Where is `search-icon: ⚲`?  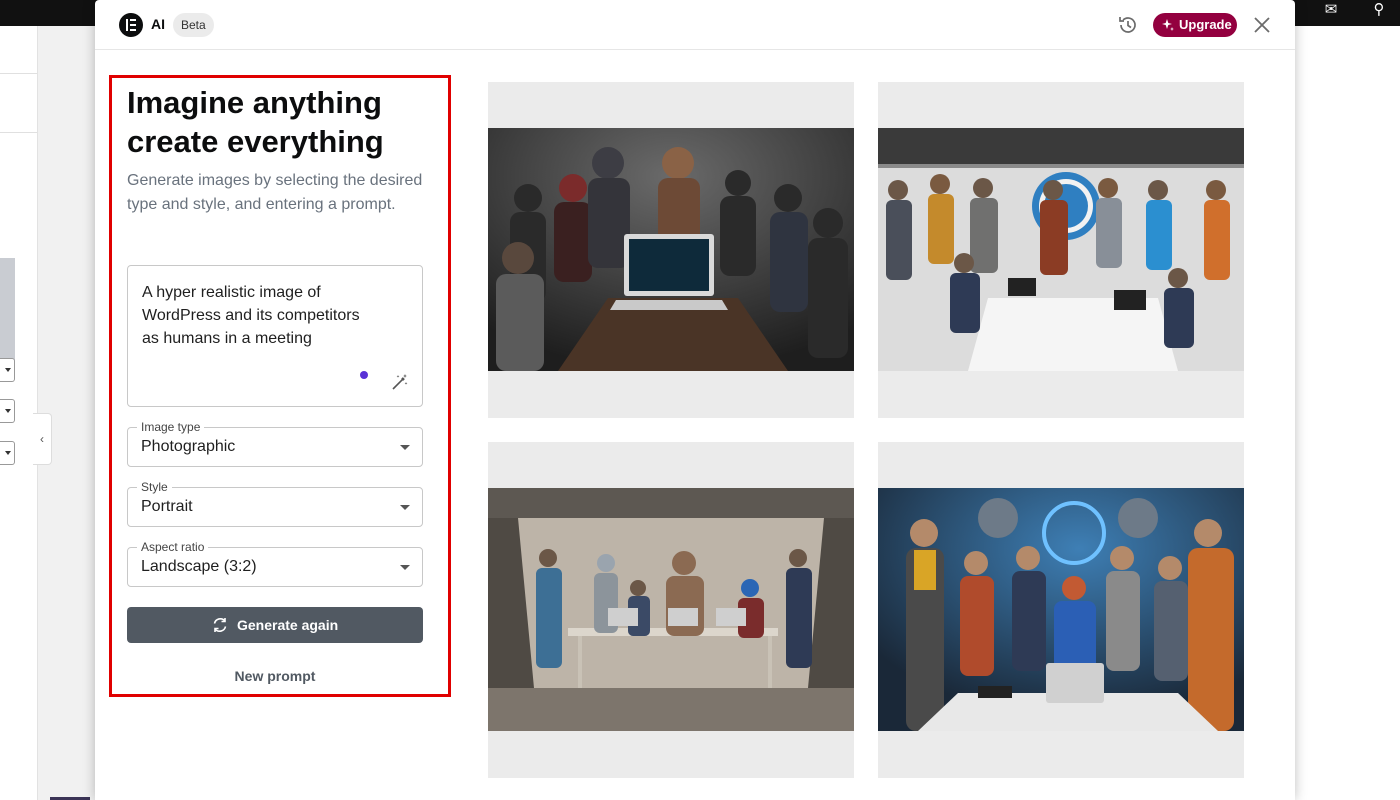
search-icon: ⚲ is located at coordinates (1379, 9).